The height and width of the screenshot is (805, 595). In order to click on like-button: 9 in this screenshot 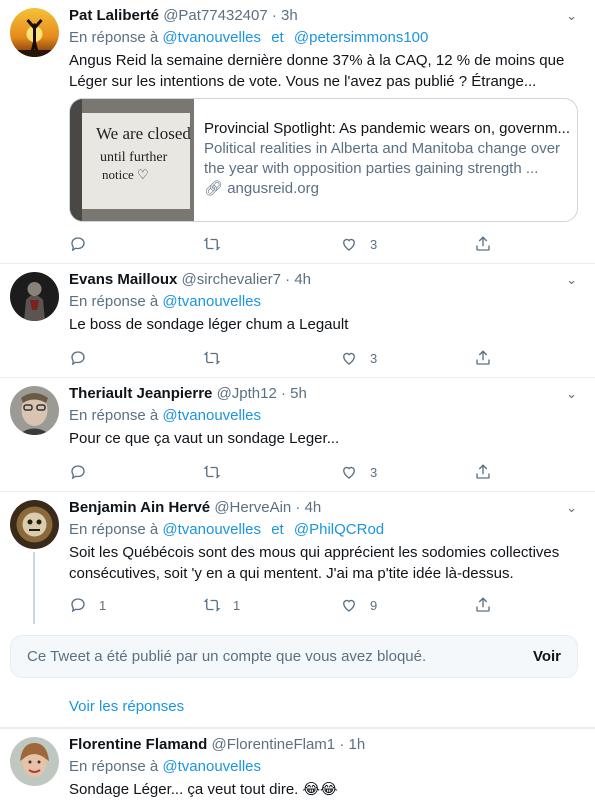, I will do `click(358, 605)`.